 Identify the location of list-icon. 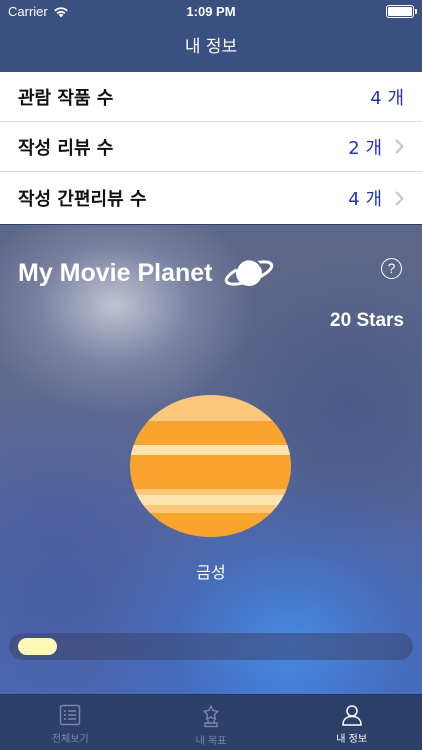
(70, 715).